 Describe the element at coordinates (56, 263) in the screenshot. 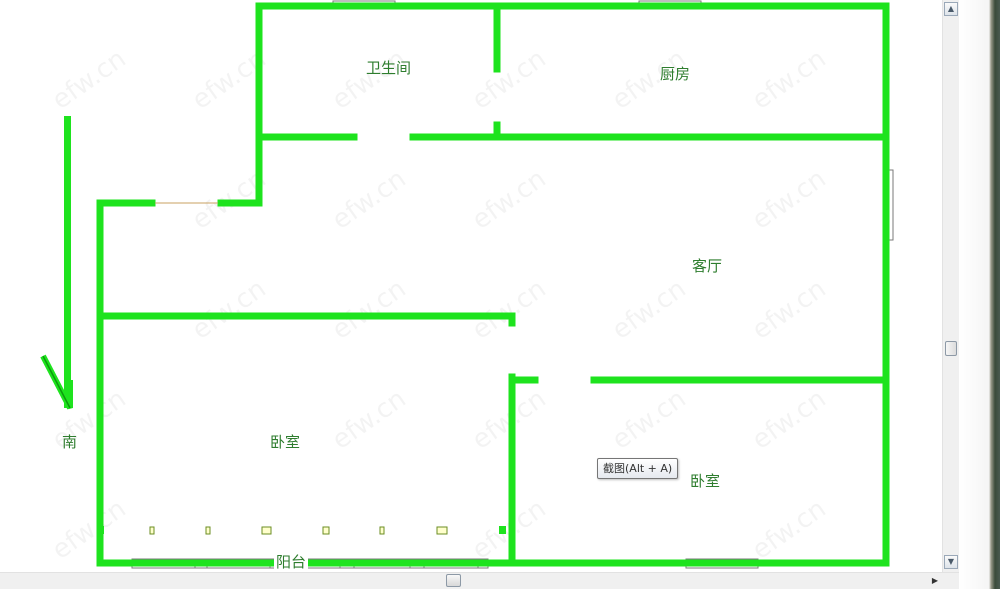

I see `south-arrow-icon` at that location.